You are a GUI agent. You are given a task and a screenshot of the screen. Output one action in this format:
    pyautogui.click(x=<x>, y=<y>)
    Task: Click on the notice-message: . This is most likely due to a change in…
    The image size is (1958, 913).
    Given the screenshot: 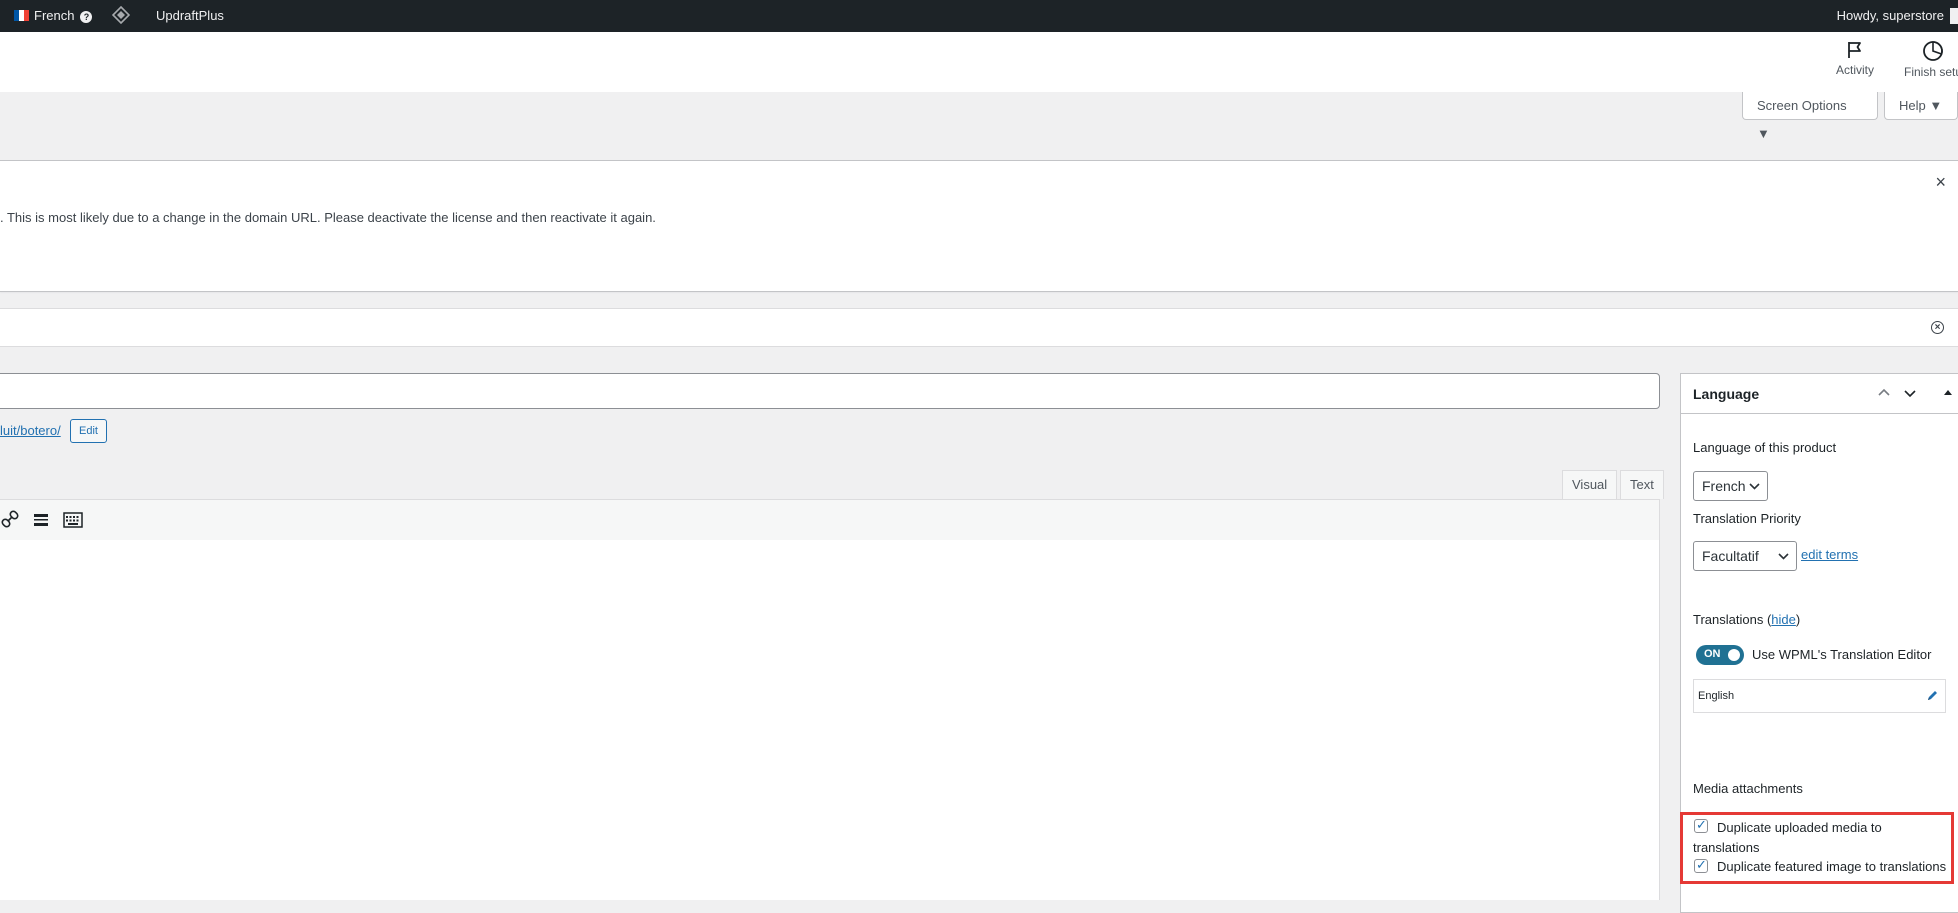 What is the action you would take?
    pyautogui.click(x=328, y=217)
    